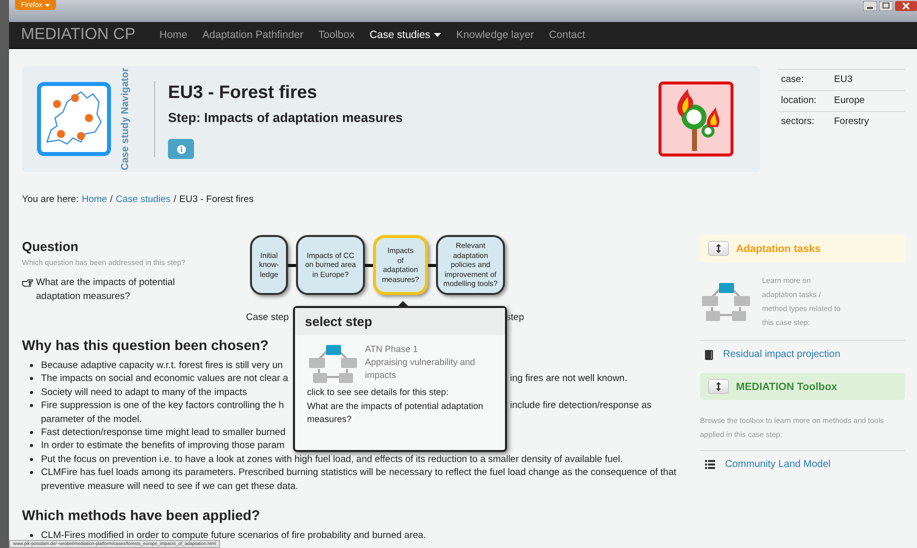 The width and height of the screenshot is (917, 548). I want to click on question-text: What are the impacts of potential adaptation measures?, so click(106, 290).